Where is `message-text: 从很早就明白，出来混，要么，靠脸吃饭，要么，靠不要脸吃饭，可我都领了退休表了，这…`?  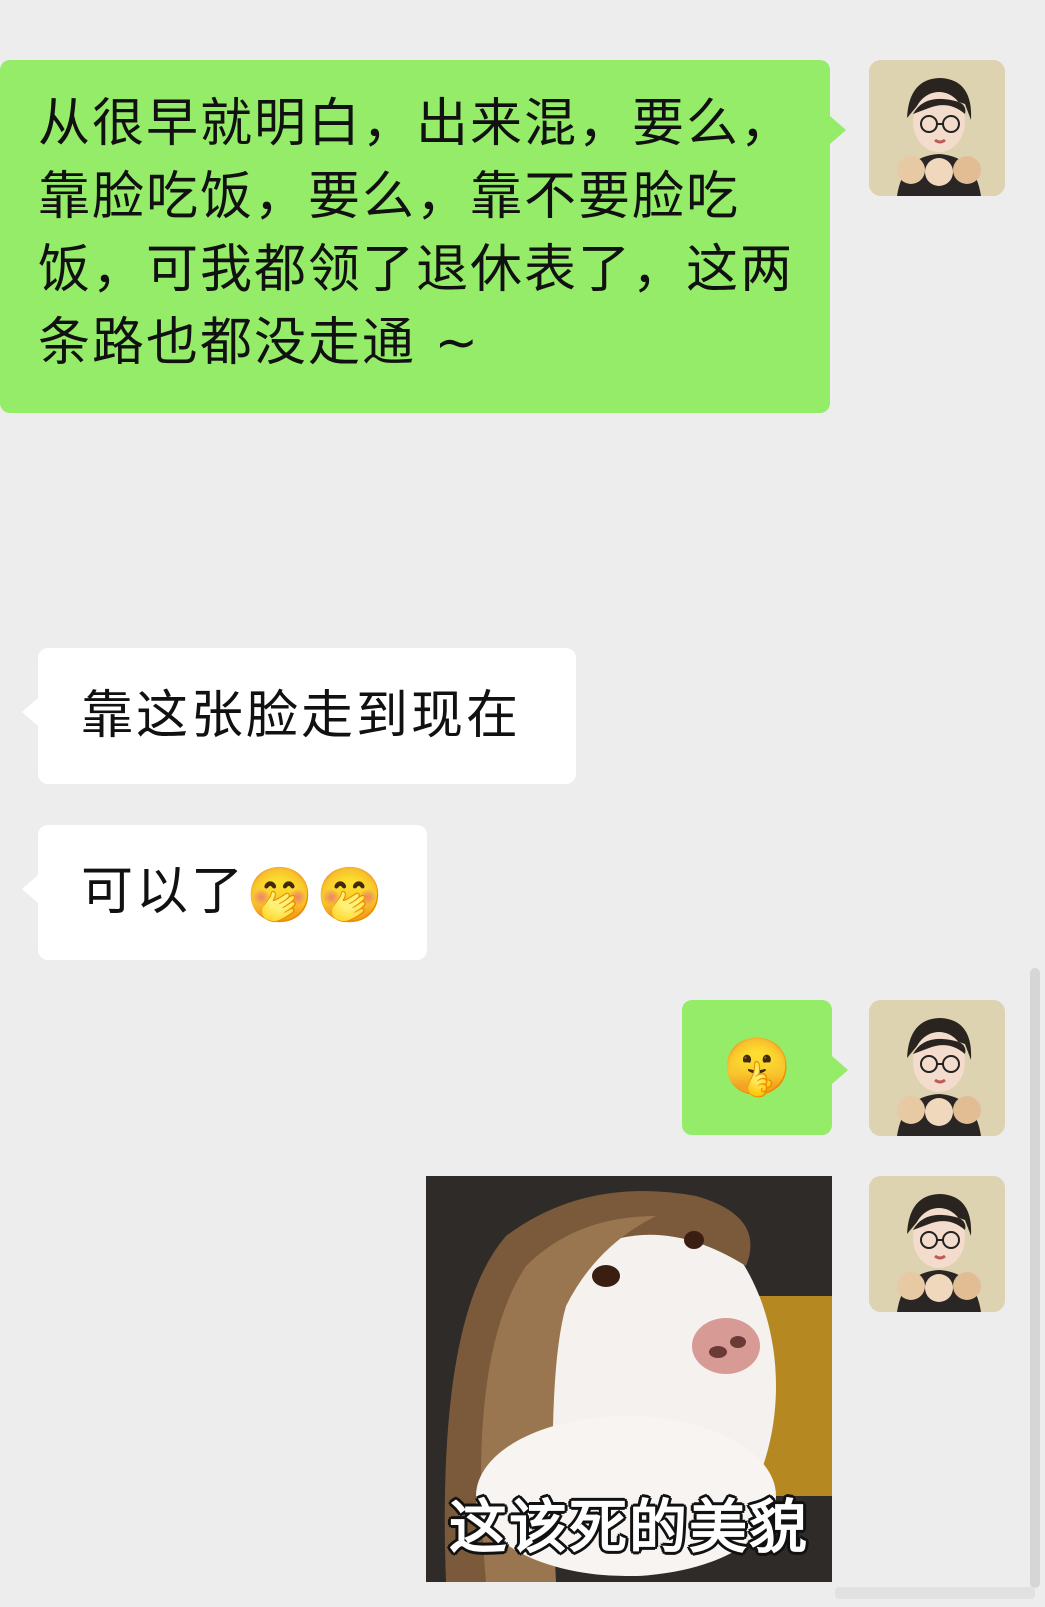 message-text: 从很早就明白，出来混，要么，靠脸吃饭，要么，靠不要脸吃饭，可我都领了退休表了，这… is located at coordinates (416, 233).